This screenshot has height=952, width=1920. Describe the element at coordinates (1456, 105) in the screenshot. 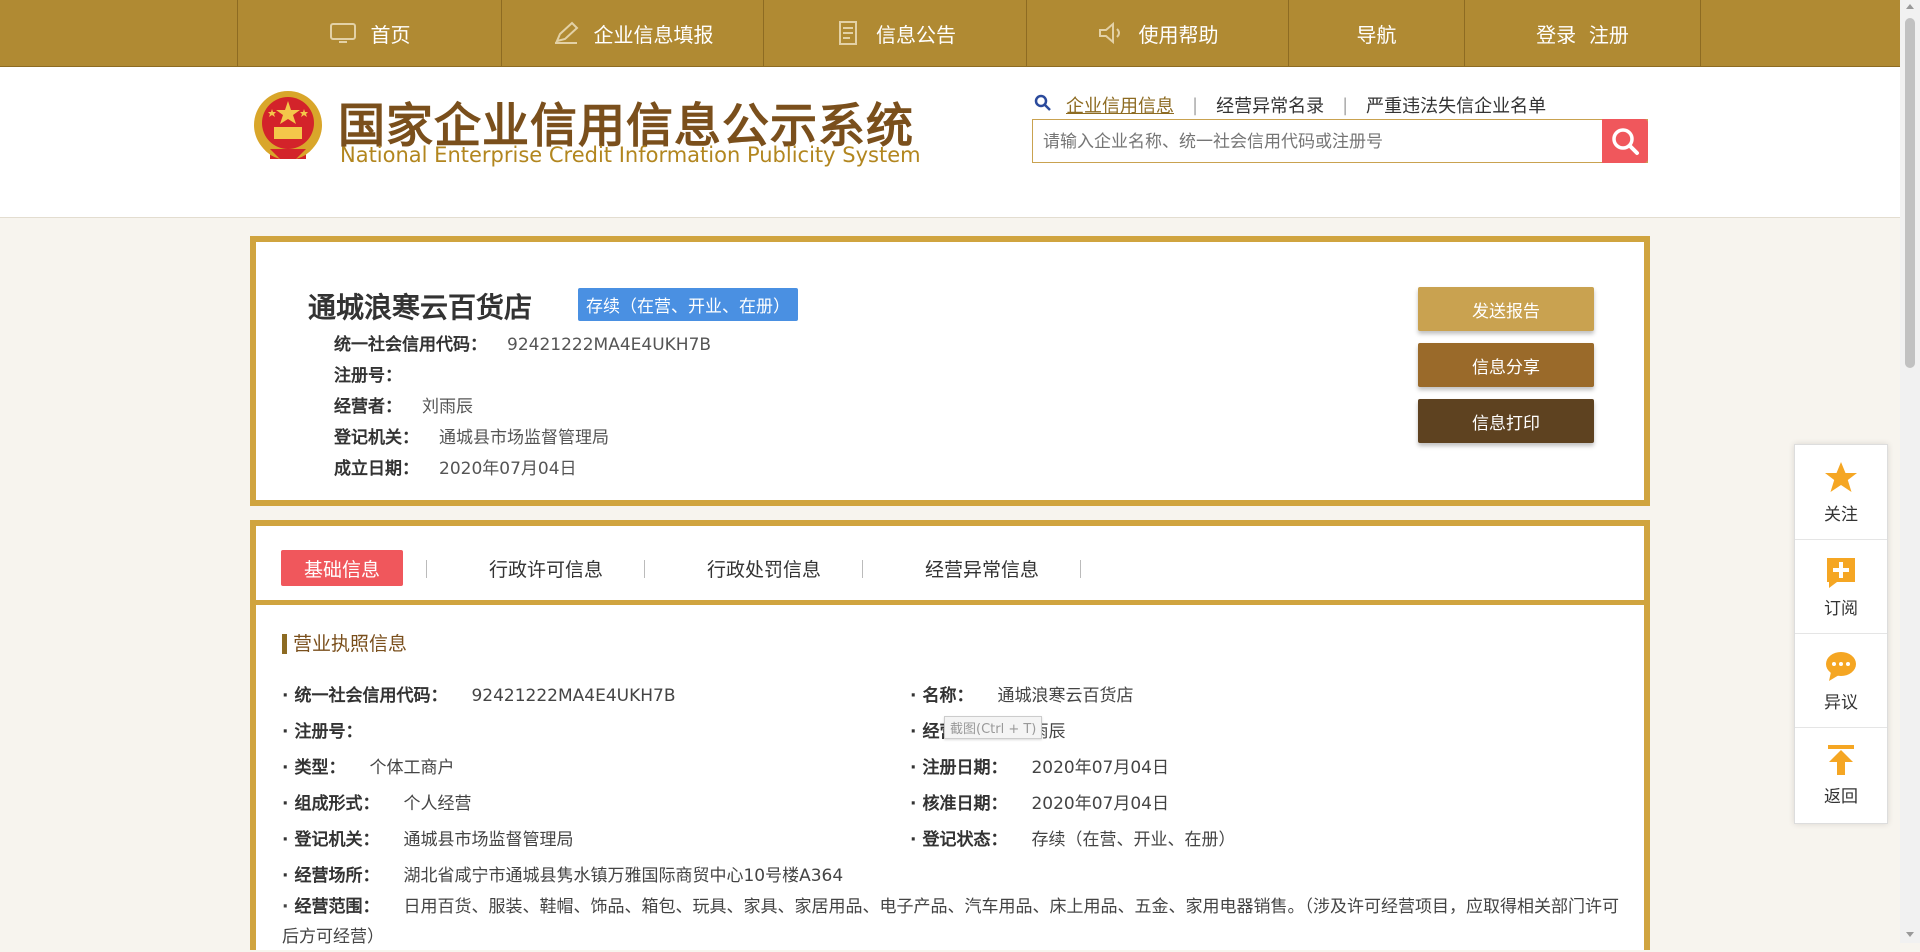

I see `search-tab-dishonest-list: 严重违法失信企业名单` at that location.